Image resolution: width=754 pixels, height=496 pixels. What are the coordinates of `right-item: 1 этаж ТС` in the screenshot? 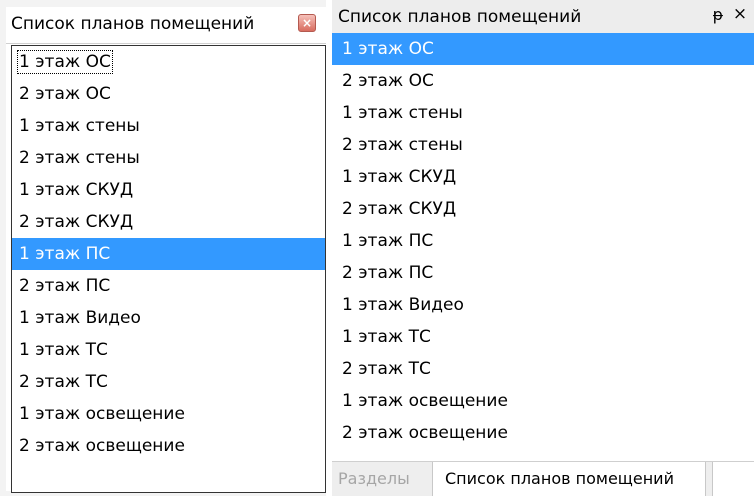 It's located at (543, 337).